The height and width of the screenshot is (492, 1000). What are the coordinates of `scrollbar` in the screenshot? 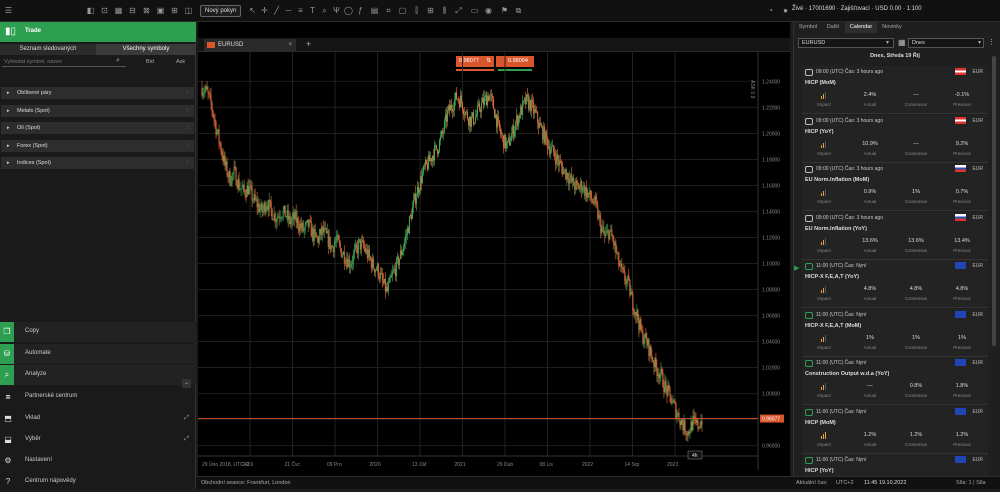 It's located at (994, 201).